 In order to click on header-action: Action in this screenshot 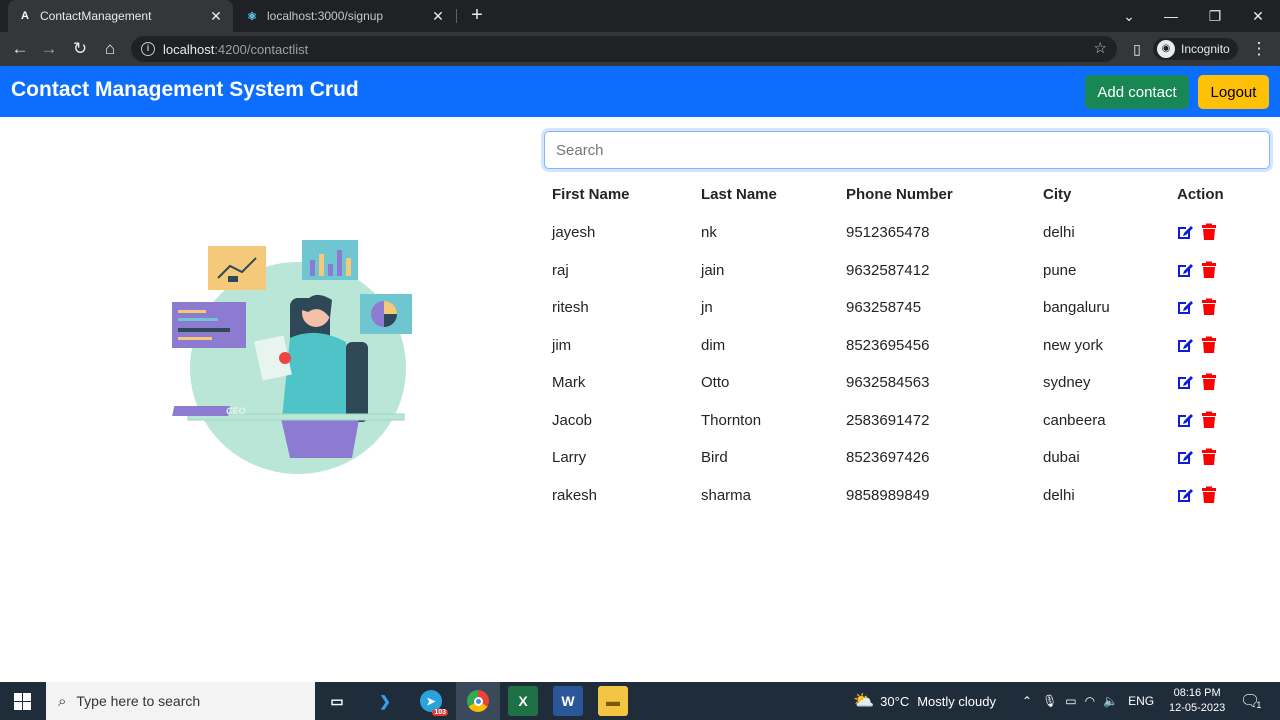, I will do `click(1200, 194)`.